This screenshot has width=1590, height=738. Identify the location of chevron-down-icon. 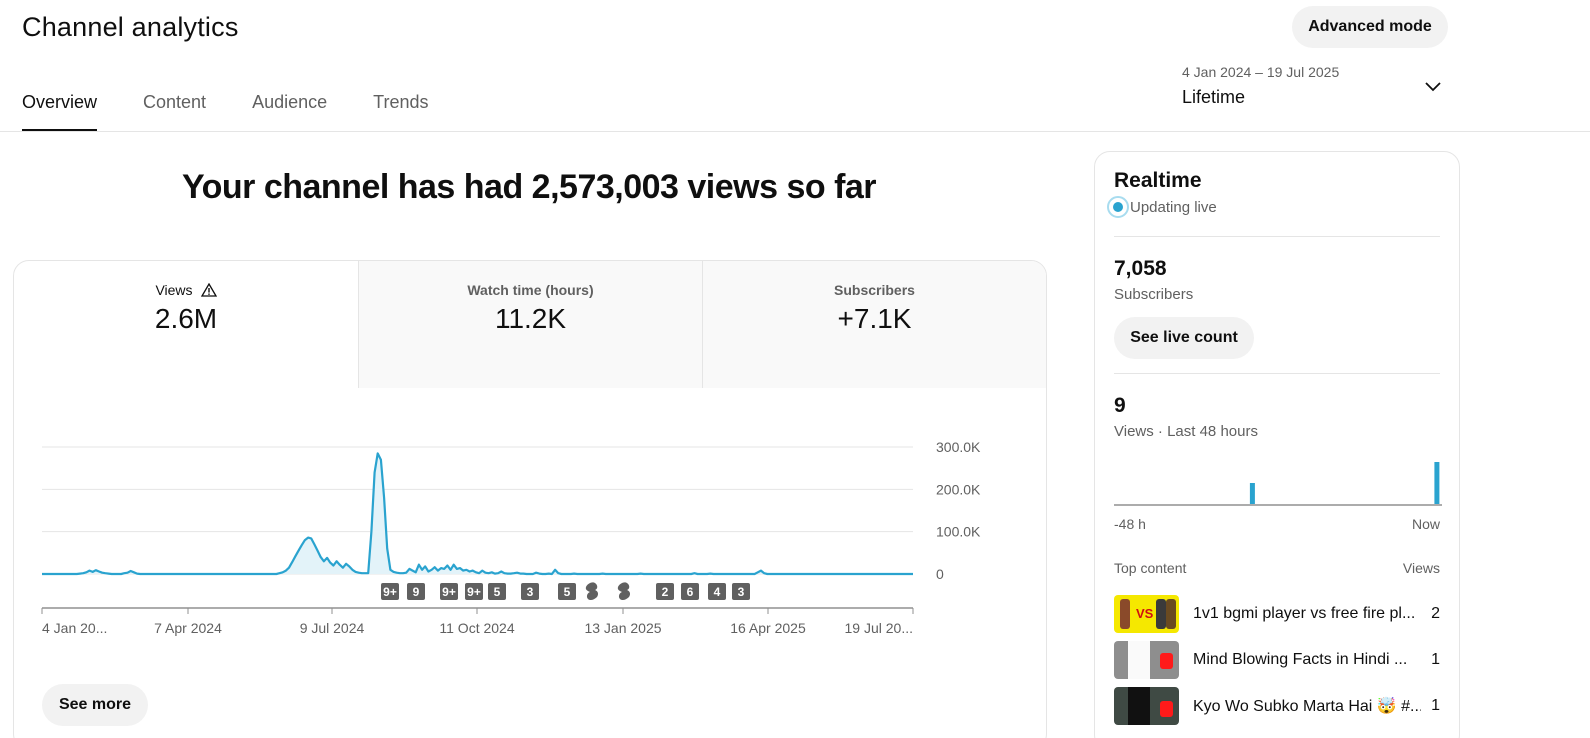
(1433, 87).